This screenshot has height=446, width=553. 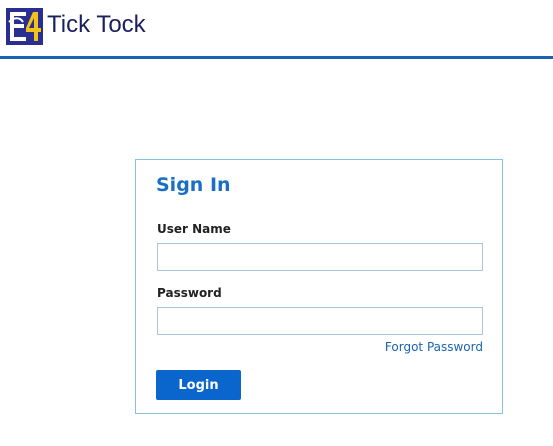 What do you see at coordinates (24, 26) in the screenshot?
I see `e4-logo-icon` at bounding box center [24, 26].